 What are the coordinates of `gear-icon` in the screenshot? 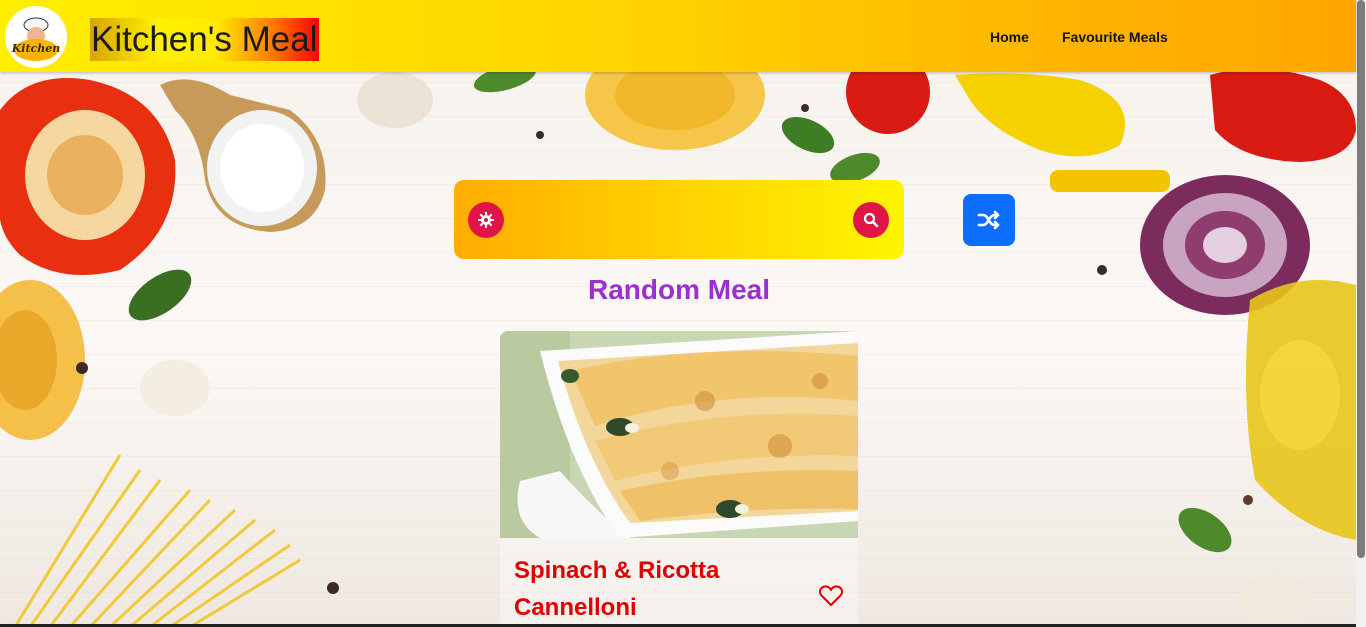 It's located at (486, 220).